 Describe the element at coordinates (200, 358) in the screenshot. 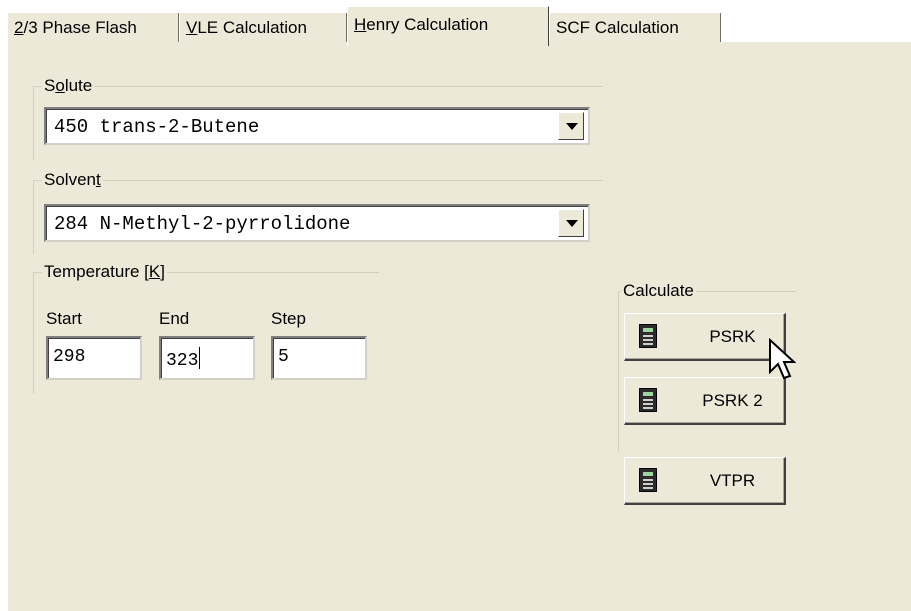

I see `text-caret` at that location.